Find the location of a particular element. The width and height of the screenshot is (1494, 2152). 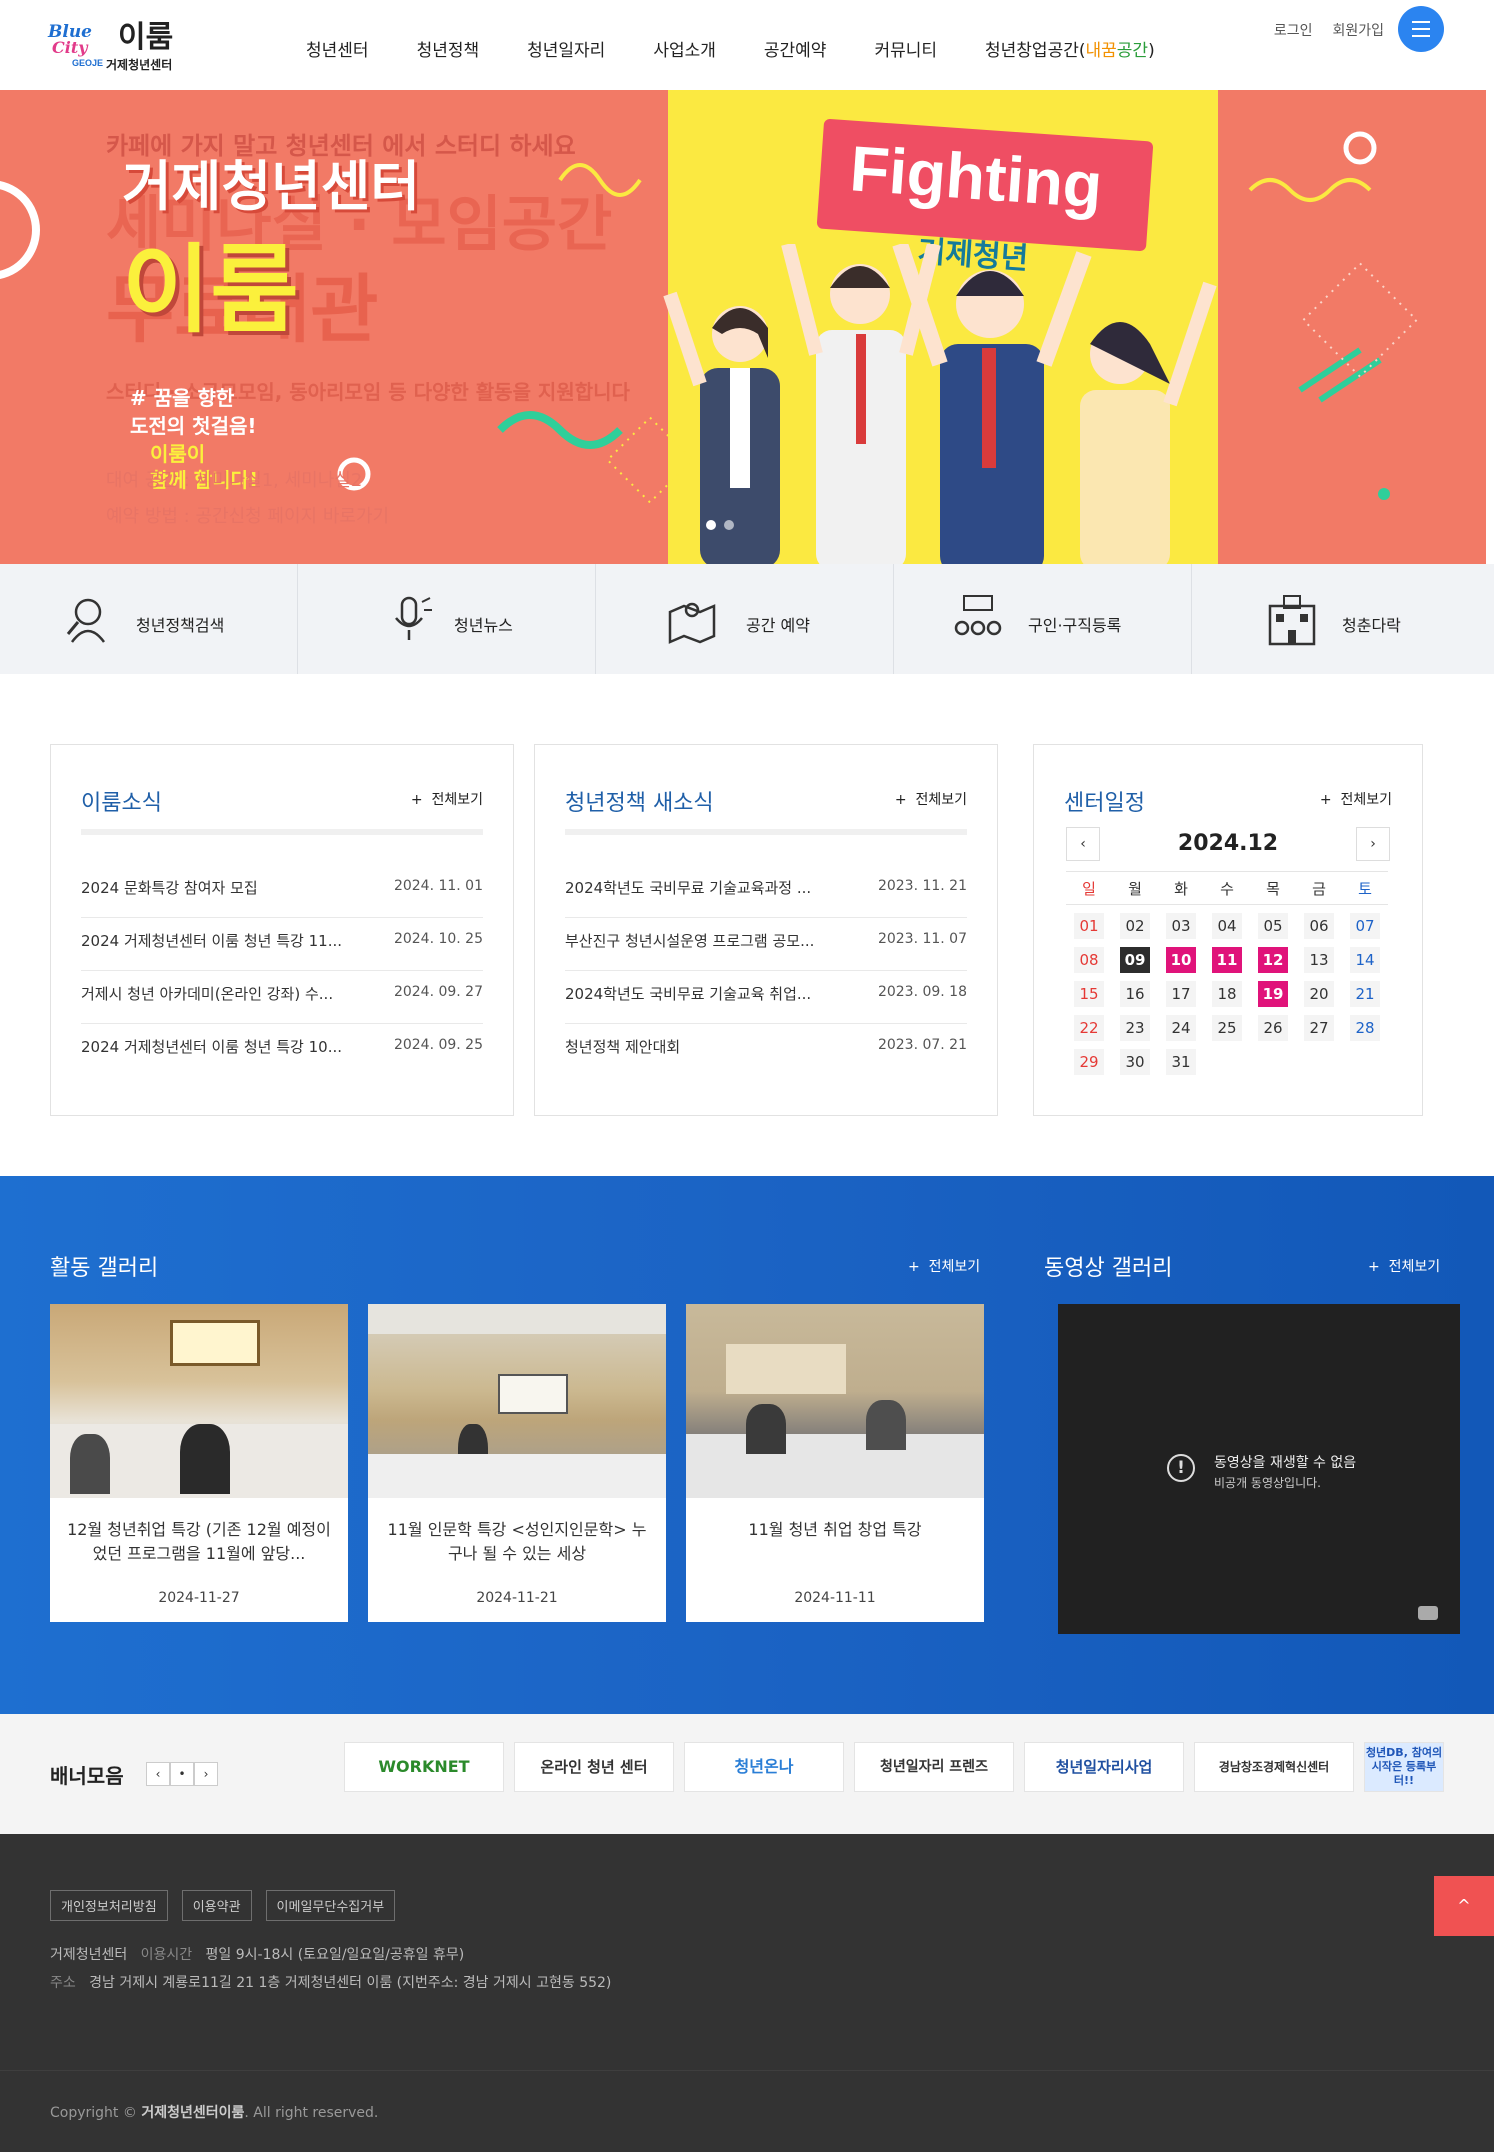

calendar-day-cell: 31 is located at coordinates (1181, 1062).